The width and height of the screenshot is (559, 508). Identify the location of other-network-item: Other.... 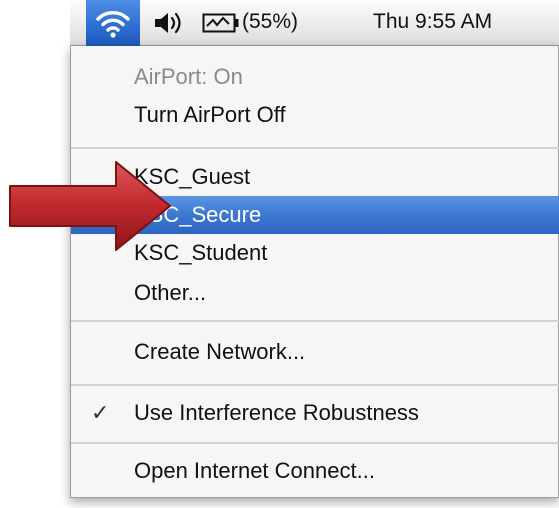
(315, 293).